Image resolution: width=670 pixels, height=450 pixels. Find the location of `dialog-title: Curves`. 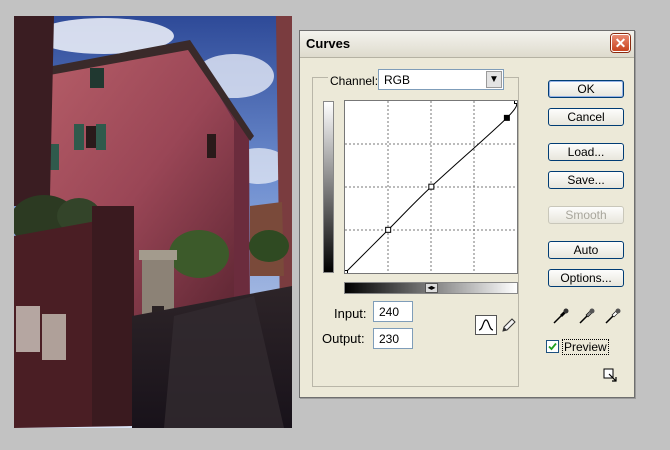

dialog-title: Curves is located at coordinates (328, 43).